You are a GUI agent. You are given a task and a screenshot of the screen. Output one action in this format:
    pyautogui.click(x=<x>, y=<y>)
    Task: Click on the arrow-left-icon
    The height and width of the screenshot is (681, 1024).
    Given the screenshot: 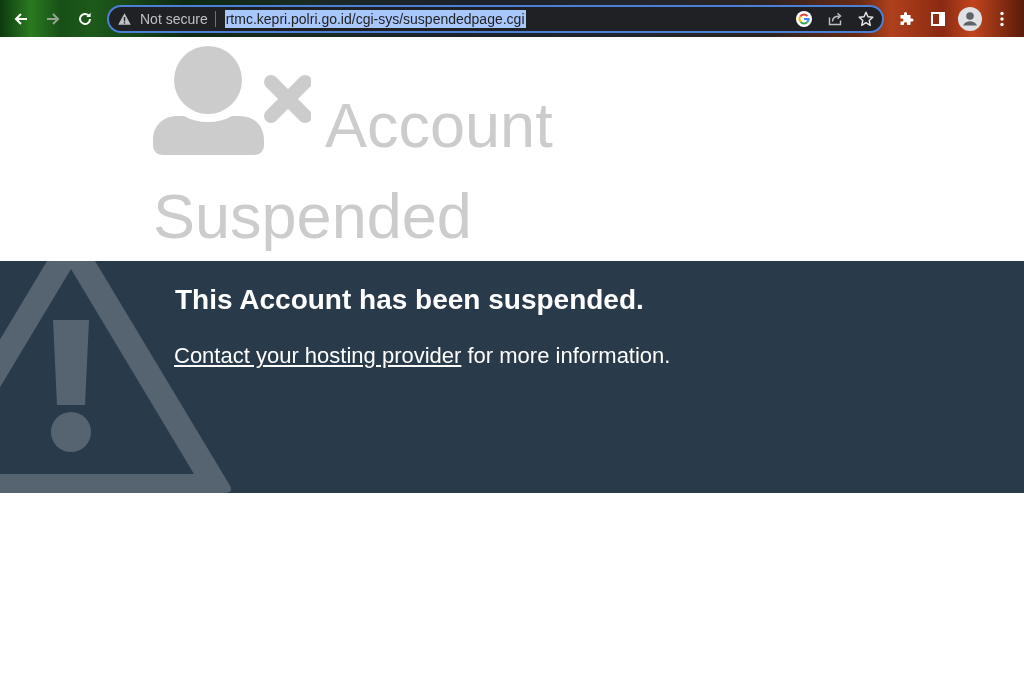 What is the action you would take?
    pyautogui.click(x=21, y=18)
    